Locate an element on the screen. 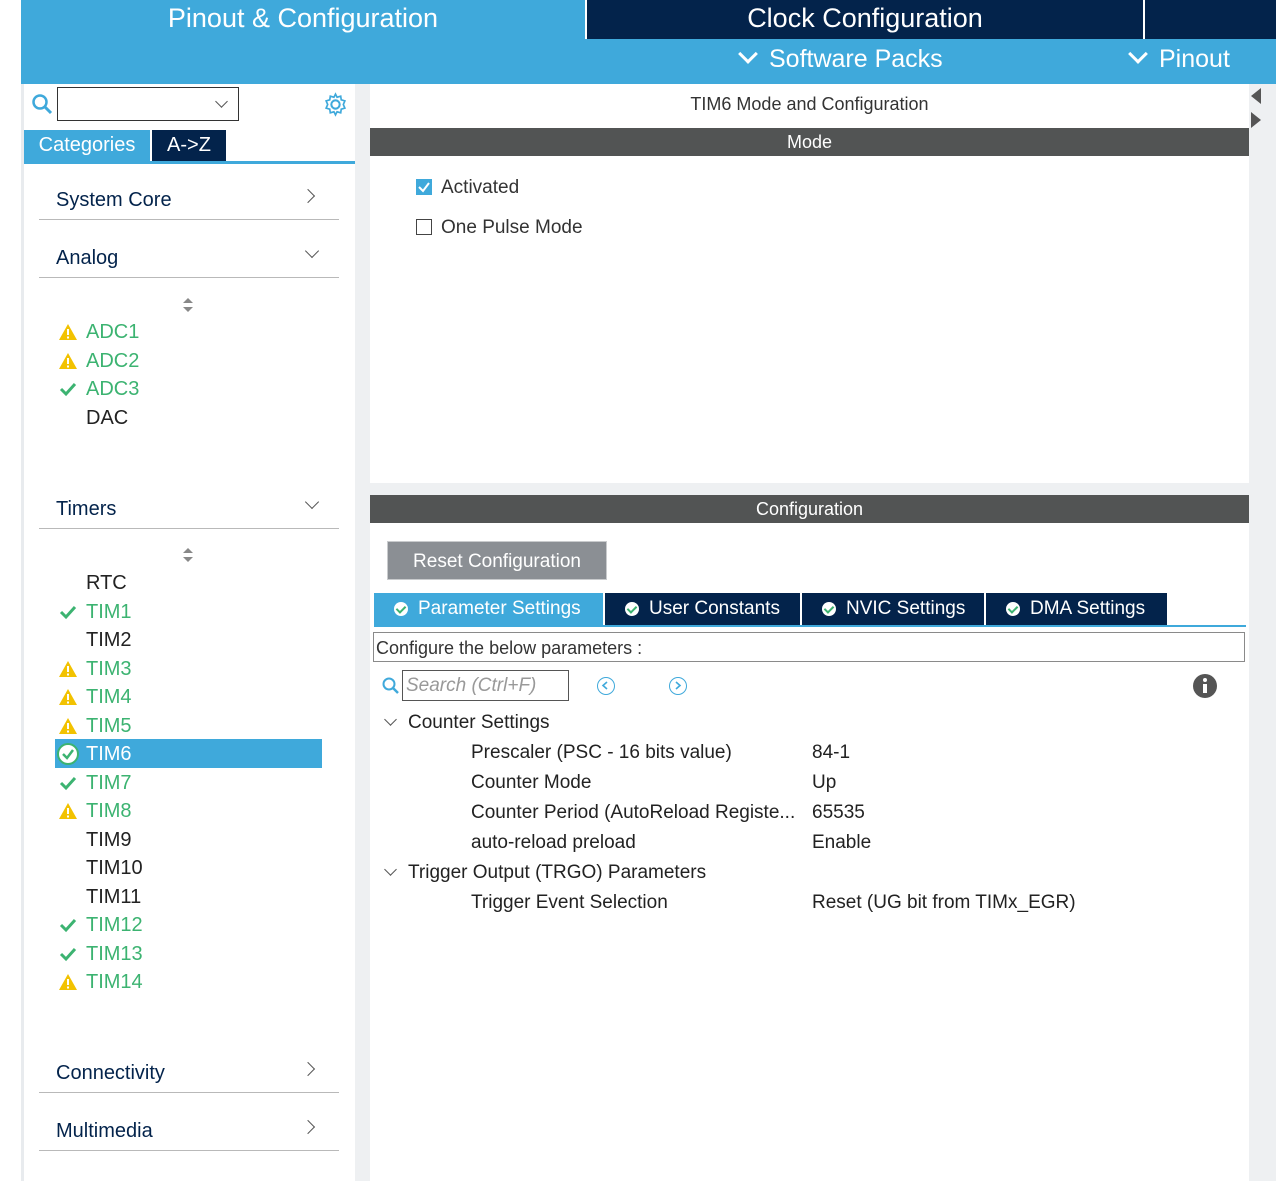  reset-configuration-button: Reset Configuration is located at coordinates (497, 560).